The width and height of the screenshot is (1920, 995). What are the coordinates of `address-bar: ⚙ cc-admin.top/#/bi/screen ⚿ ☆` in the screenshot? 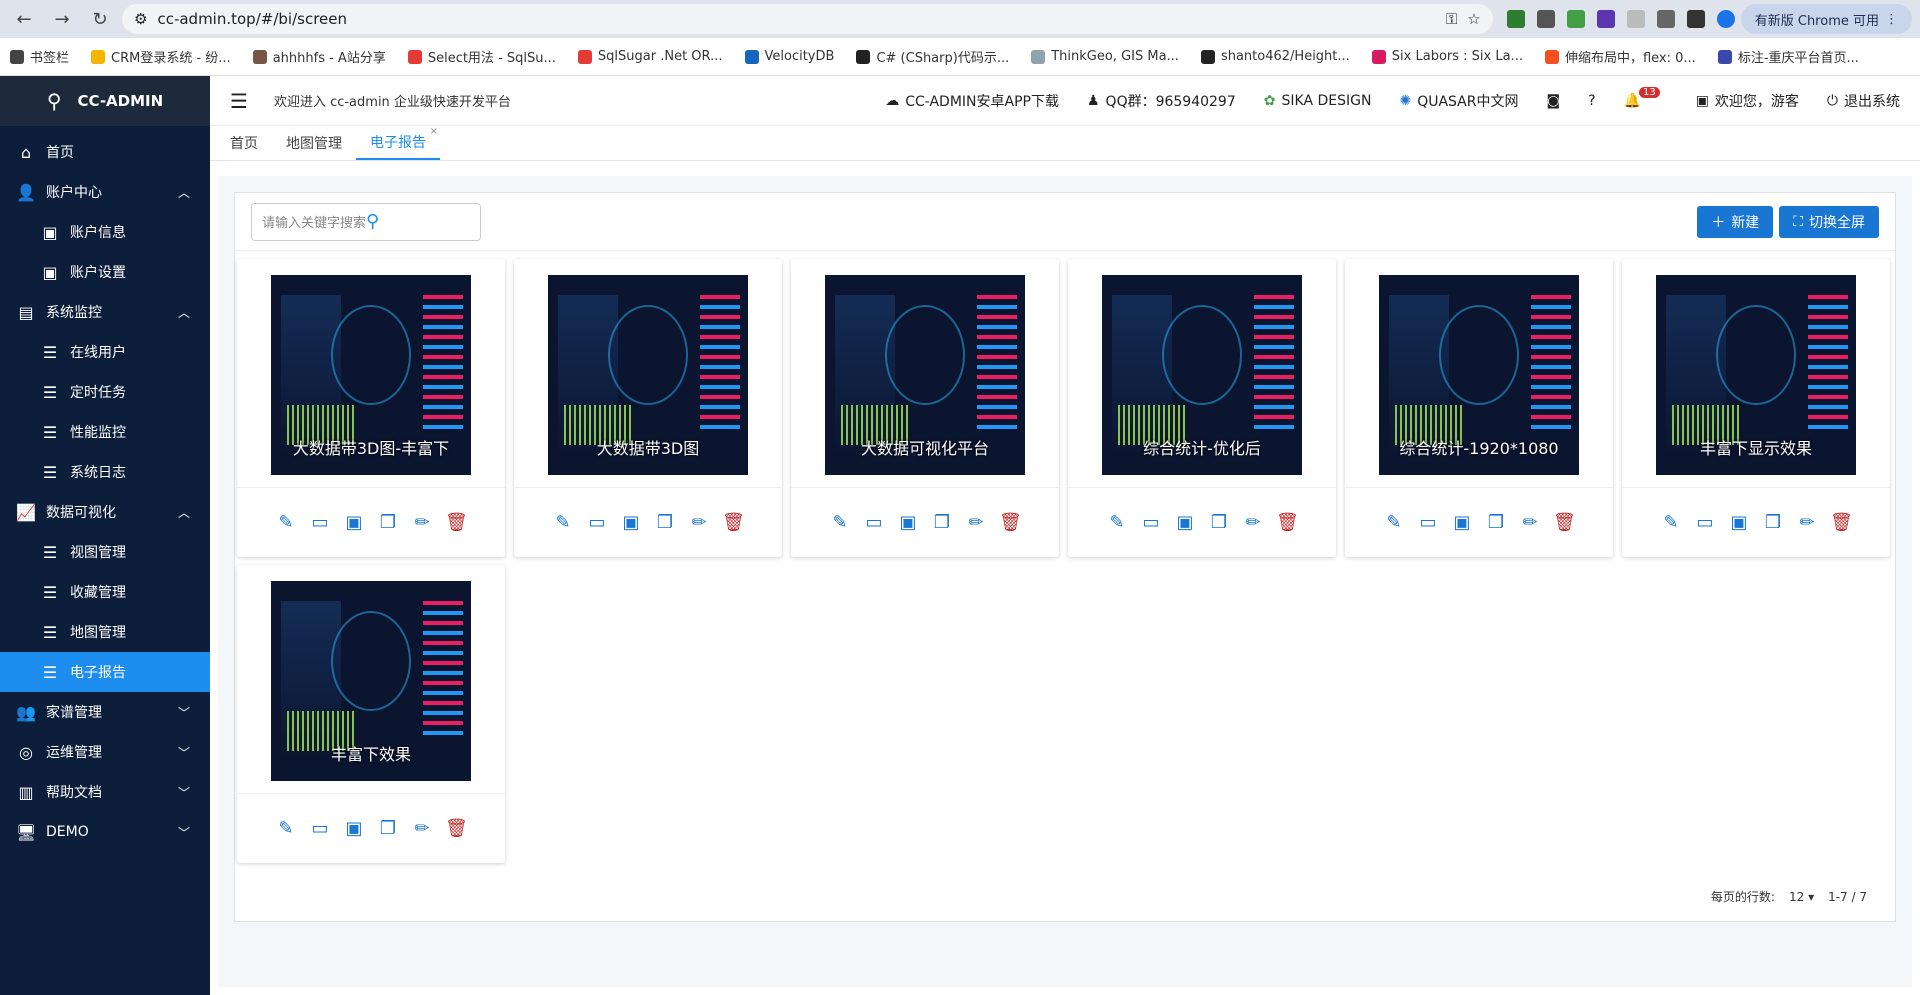 It's located at (807, 19).